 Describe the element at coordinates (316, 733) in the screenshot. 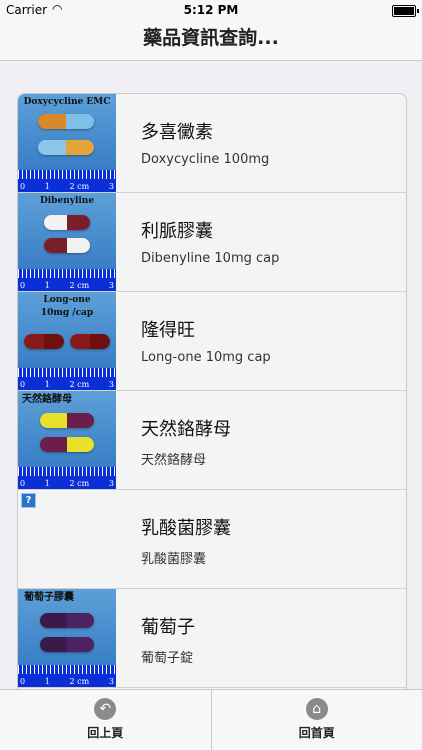

I see `home-button-label: 回首頁` at that location.